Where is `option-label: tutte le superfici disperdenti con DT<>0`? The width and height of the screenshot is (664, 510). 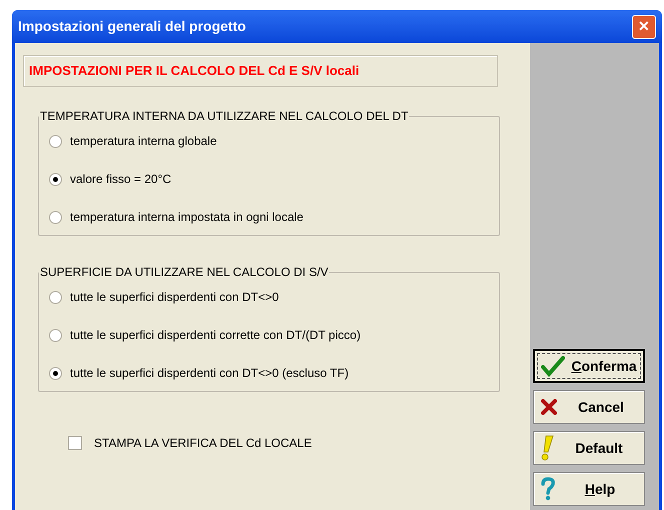
option-label: tutte le superfici disperdenti con DT<>0 is located at coordinates (174, 297).